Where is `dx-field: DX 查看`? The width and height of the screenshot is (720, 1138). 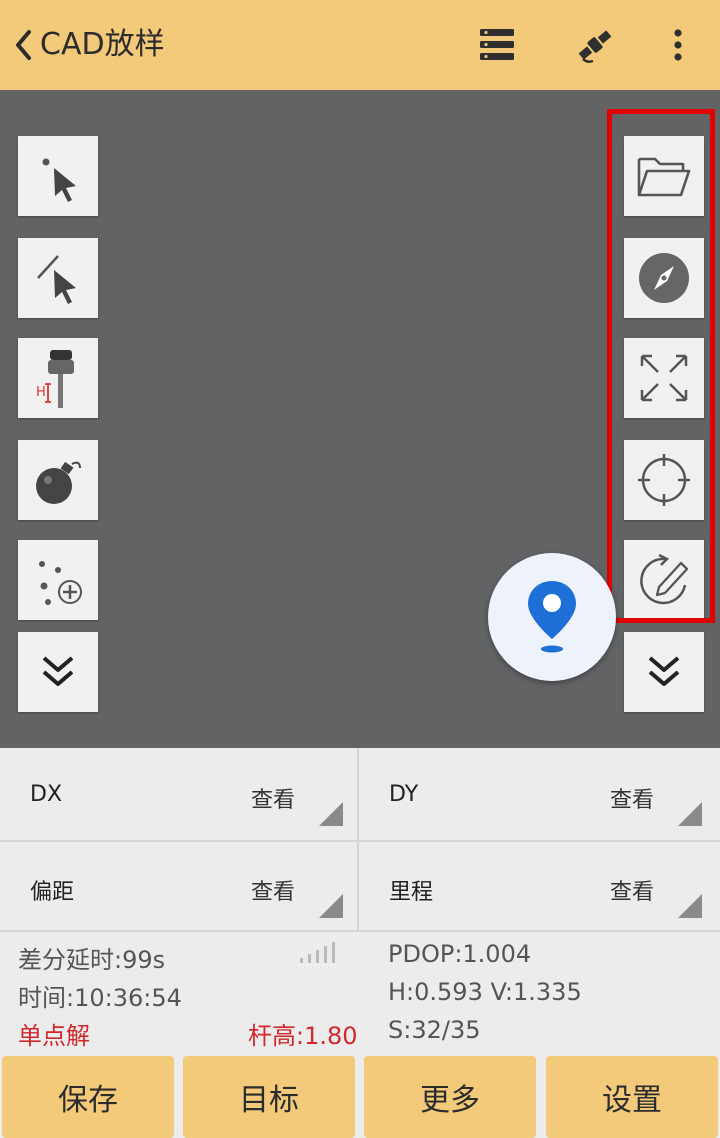
dx-field: DX 查看 is located at coordinates (178, 795).